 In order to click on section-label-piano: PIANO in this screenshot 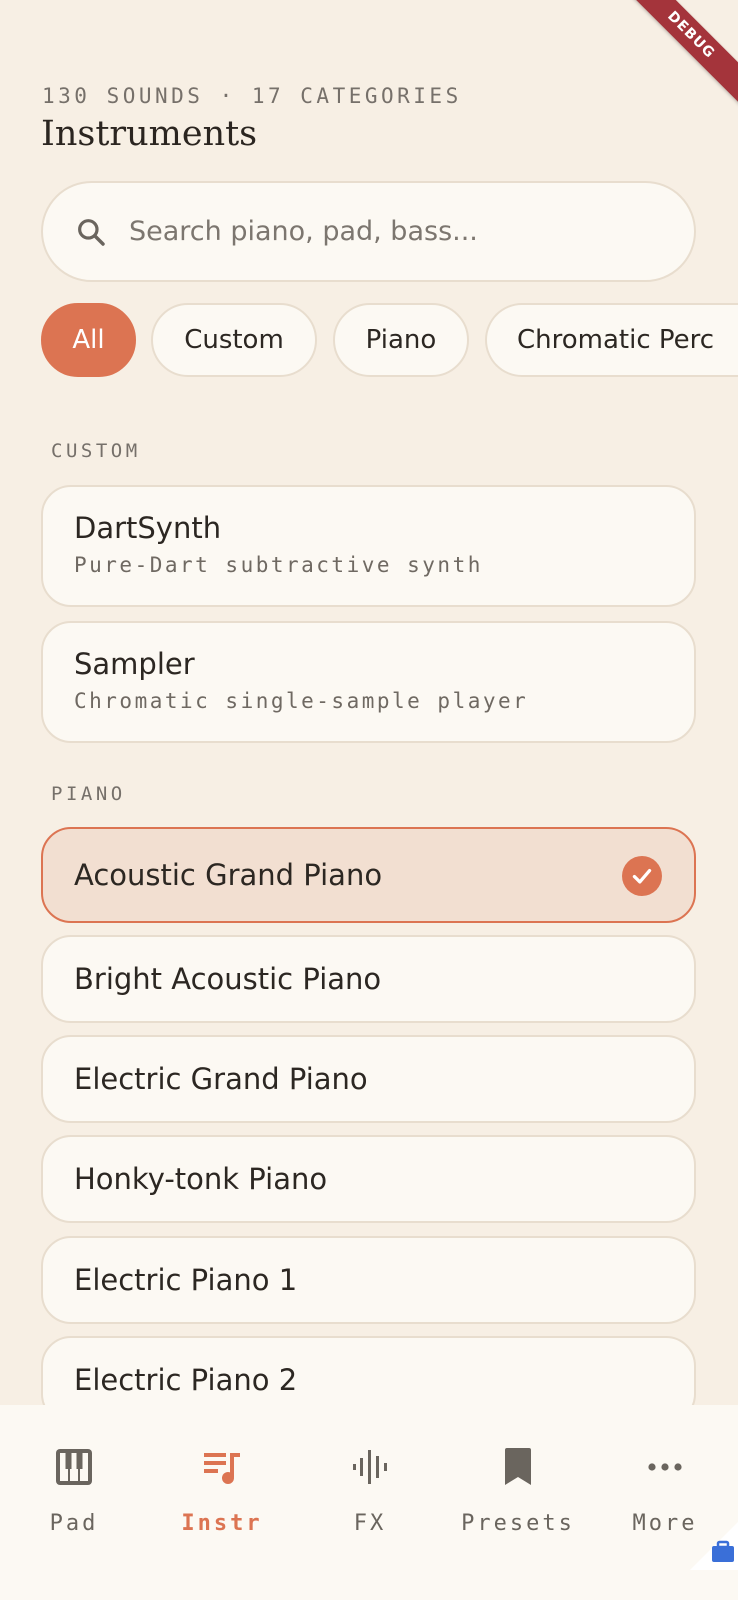, I will do `click(88, 794)`.